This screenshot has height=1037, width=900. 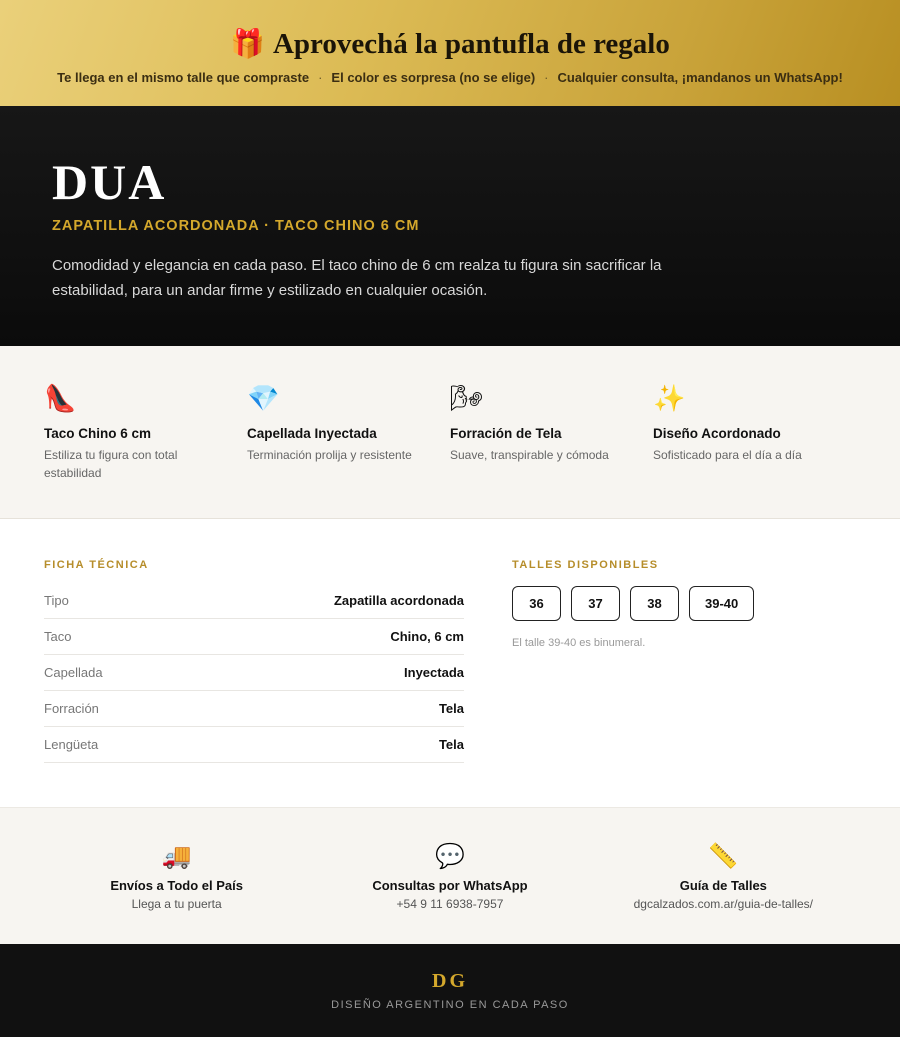 I want to click on spec-row: Forración Tela, so click(x=254, y=709).